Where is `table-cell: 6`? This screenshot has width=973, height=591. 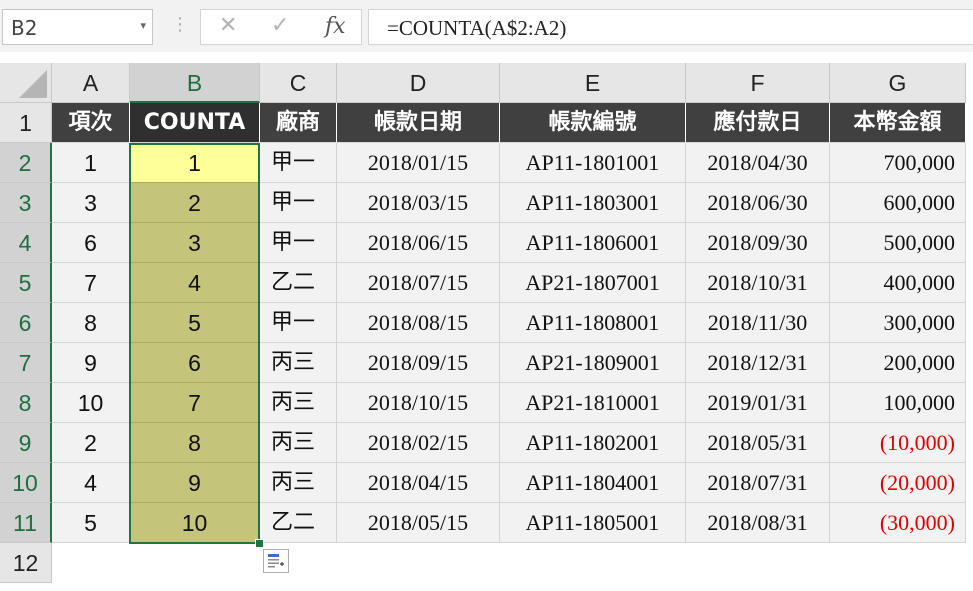
table-cell: 6 is located at coordinates (195, 363).